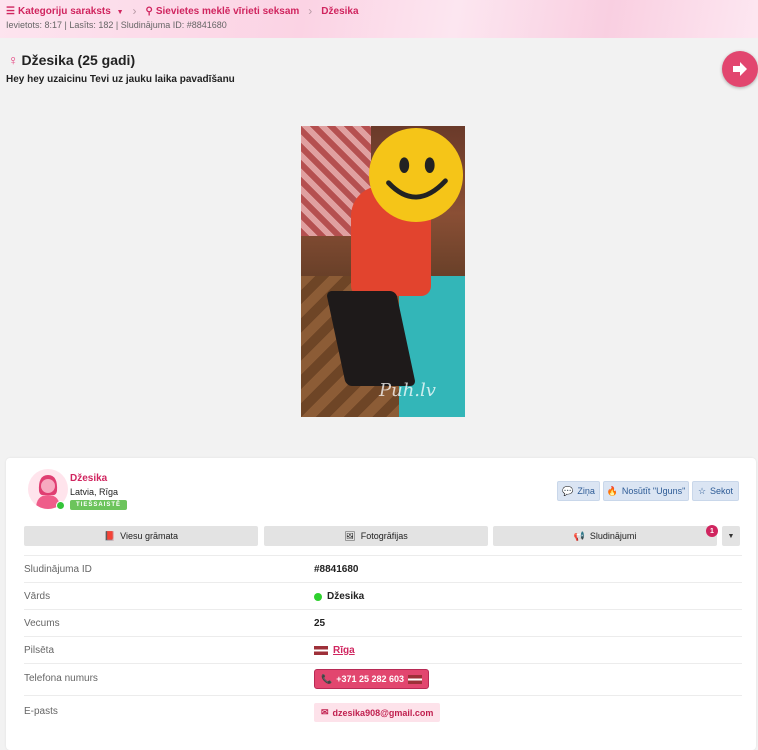 The image size is (758, 750). Describe the element at coordinates (318, 596) in the screenshot. I see `online-dot-icon` at that location.